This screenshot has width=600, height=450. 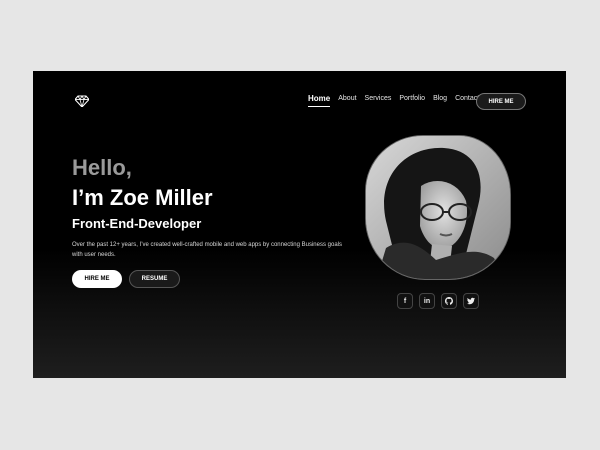 What do you see at coordinates (347, 99) in the screenshot?
I see `nav-about: About` at bounding box center [347, 99].